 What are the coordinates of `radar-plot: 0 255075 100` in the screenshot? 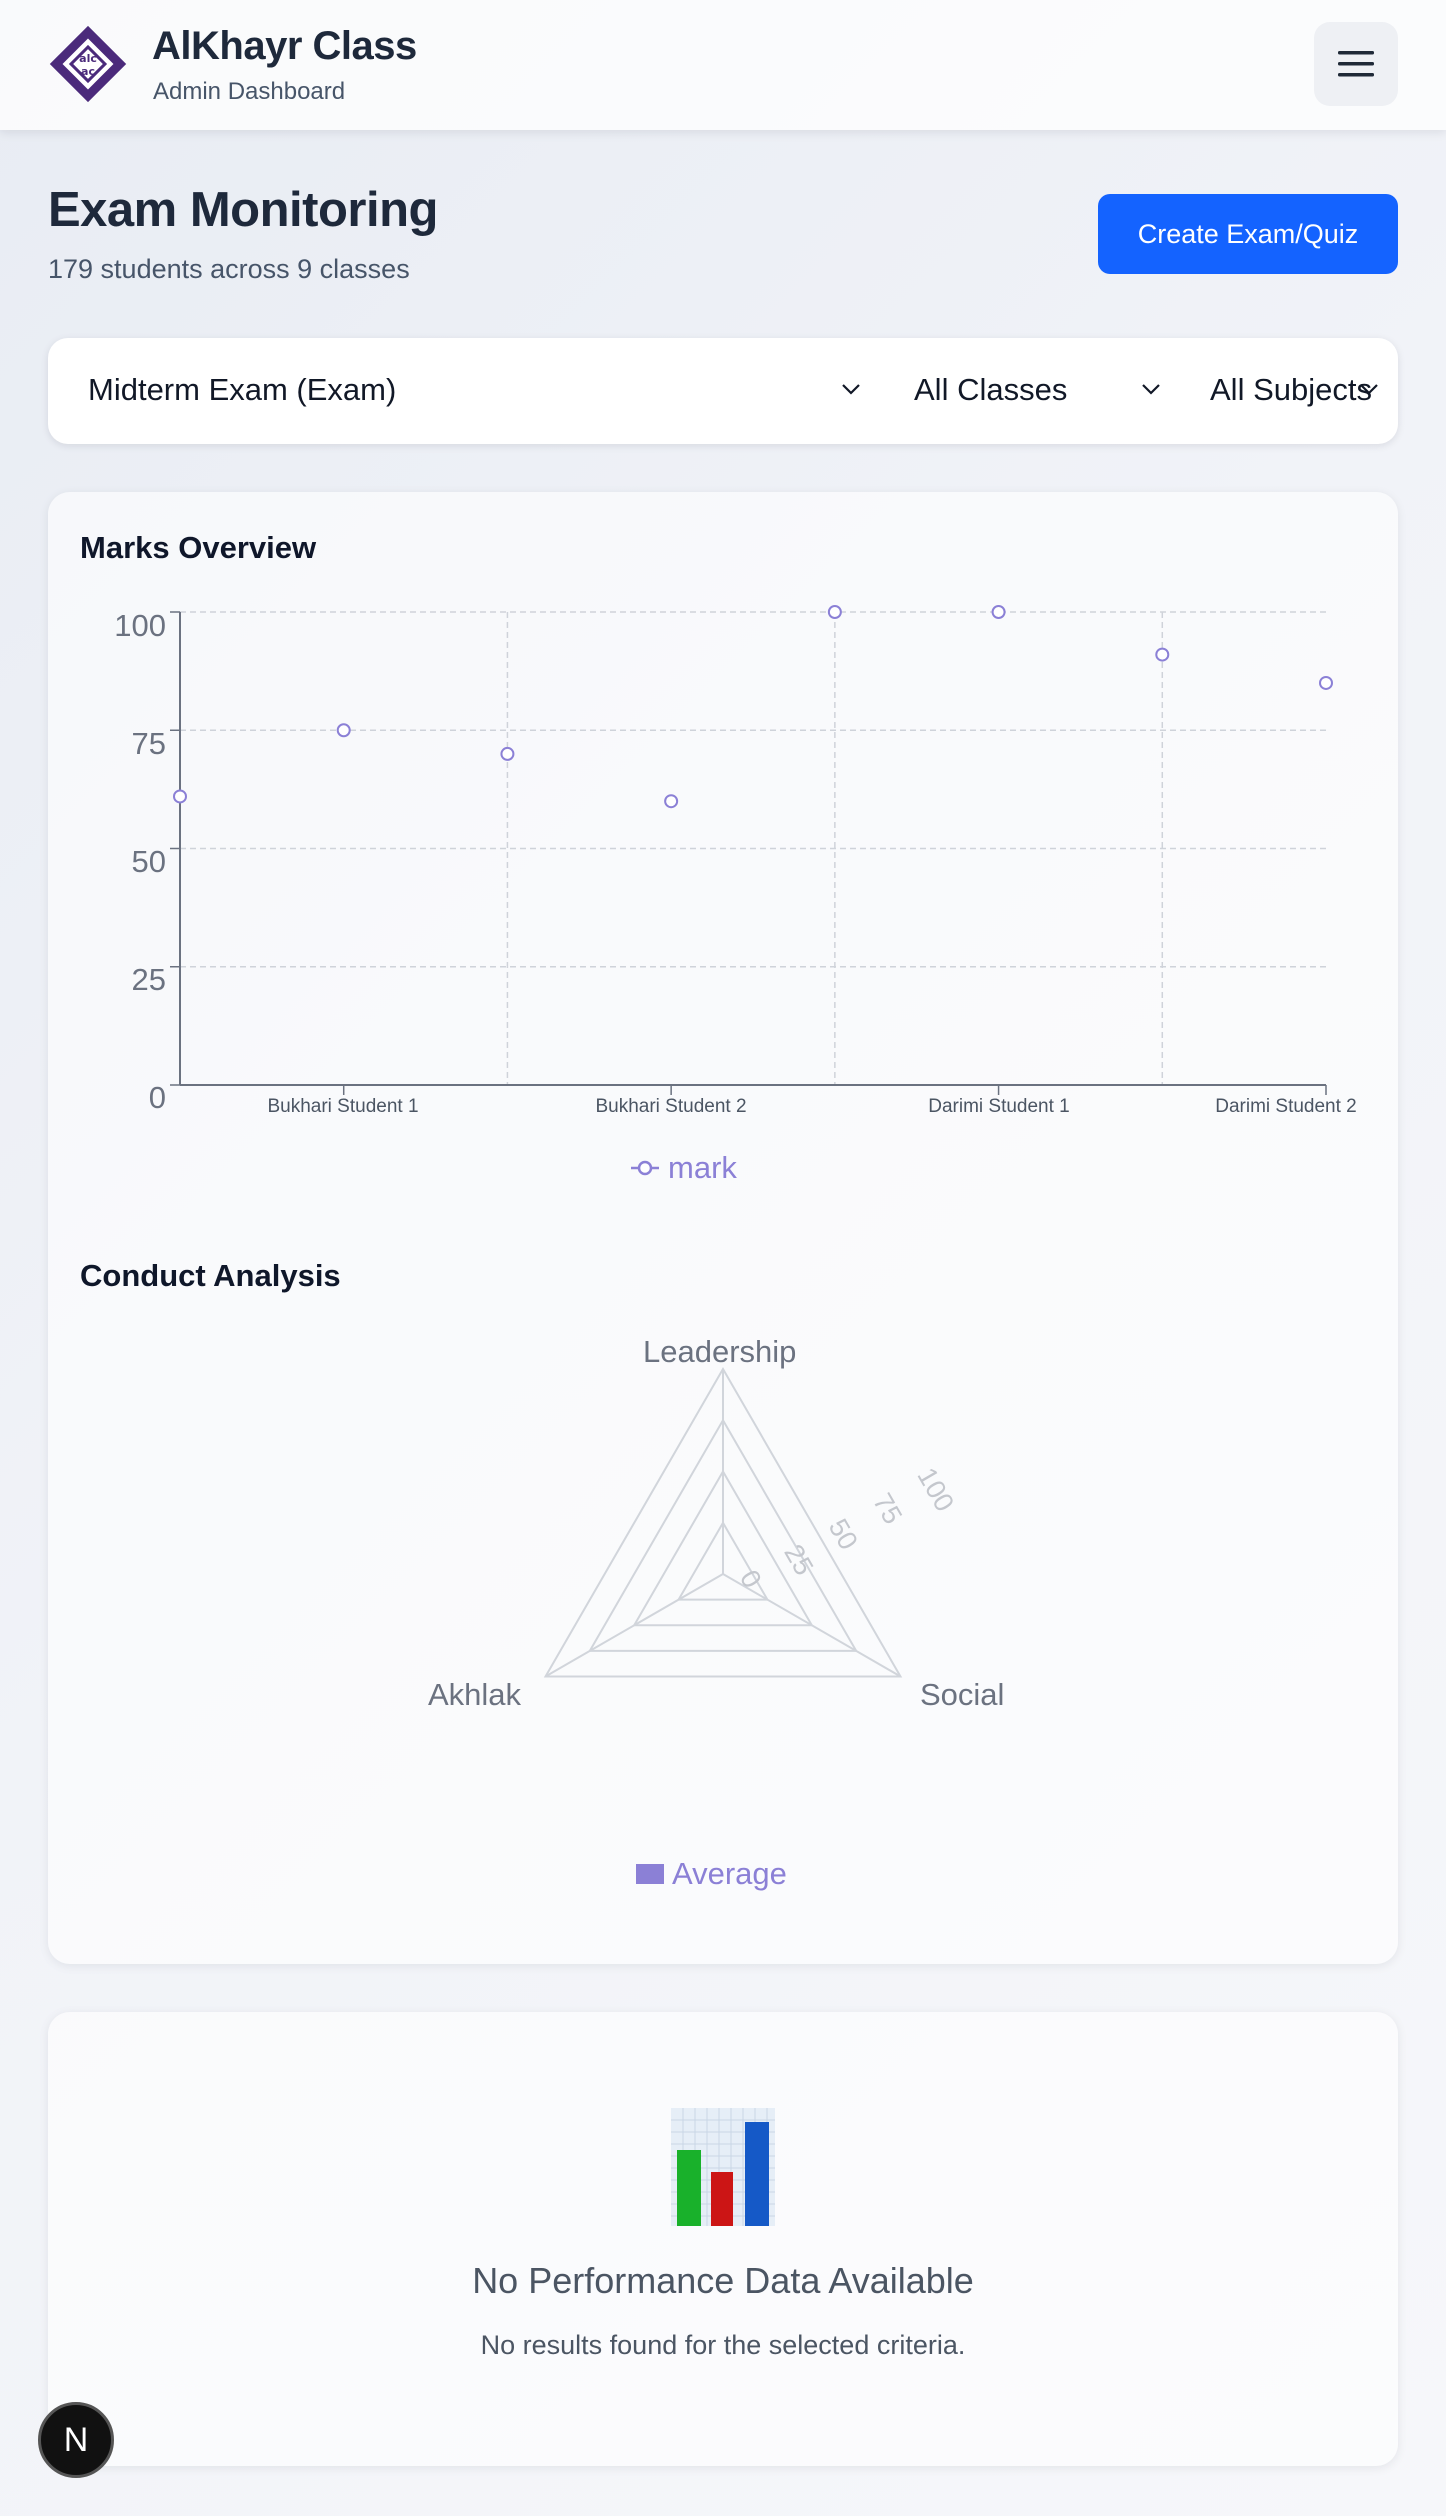 It's located at (751, 1522).